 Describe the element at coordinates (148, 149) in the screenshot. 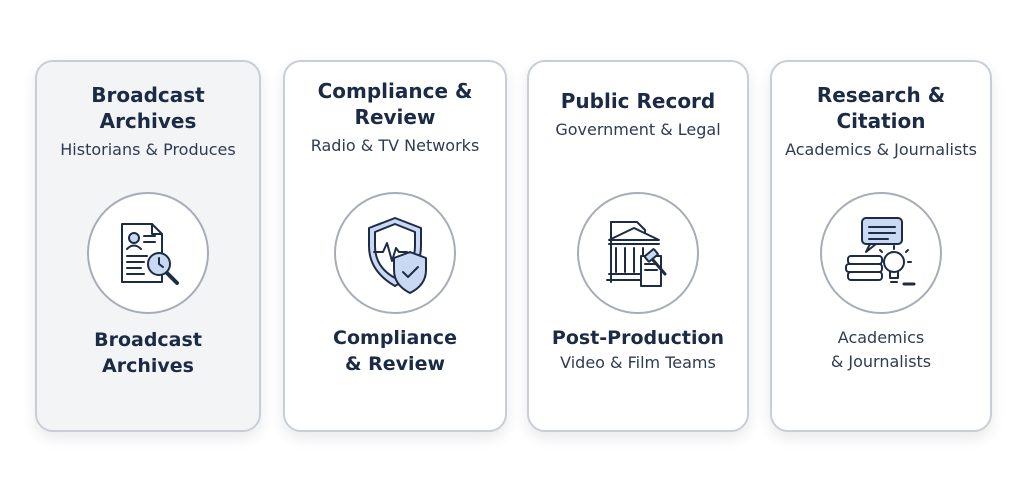

I see `card-subtitle: Historians & Produces` at that location.